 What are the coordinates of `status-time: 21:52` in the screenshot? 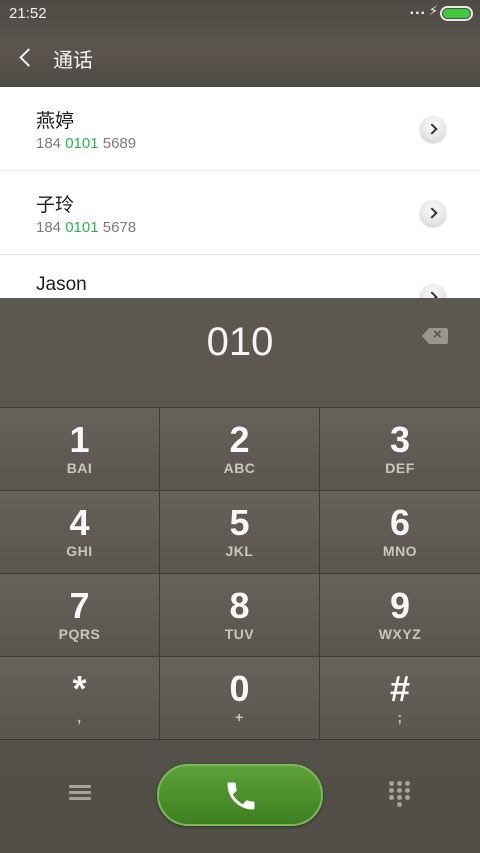 It's located at (28, 13).